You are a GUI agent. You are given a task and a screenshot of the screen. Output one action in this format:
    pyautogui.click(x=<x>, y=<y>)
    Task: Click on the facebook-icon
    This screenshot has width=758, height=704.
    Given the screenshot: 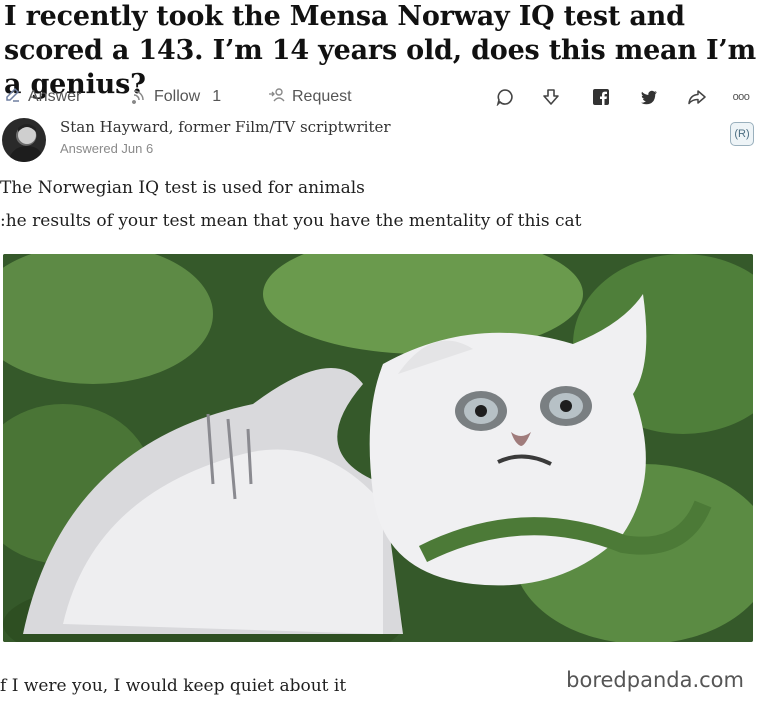 What is the action you would take?
    pyautogui.click(x=601, y=97)
    